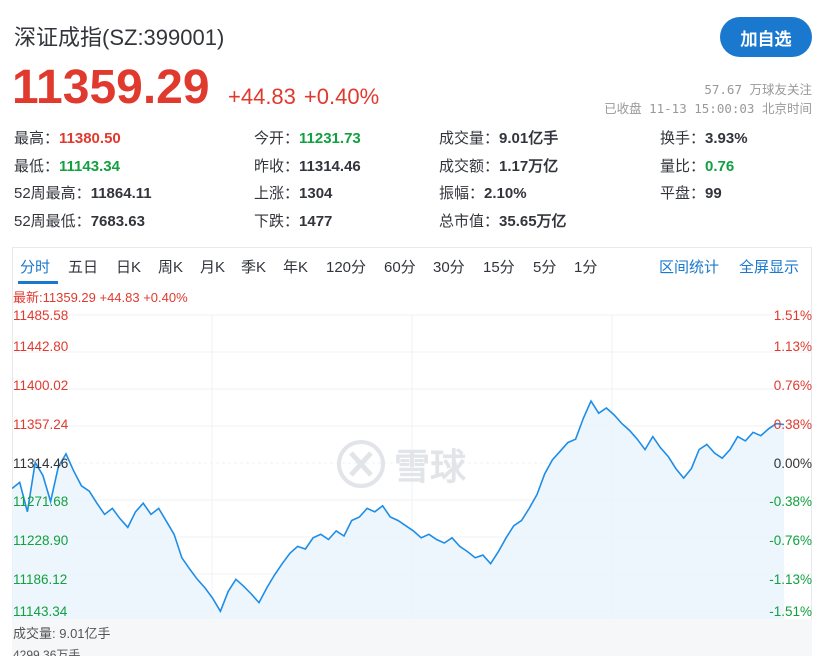 The width and height of the screenshot is (824, 656). I want to click on stat-item: 今开：11231.73, so click(307, 137).